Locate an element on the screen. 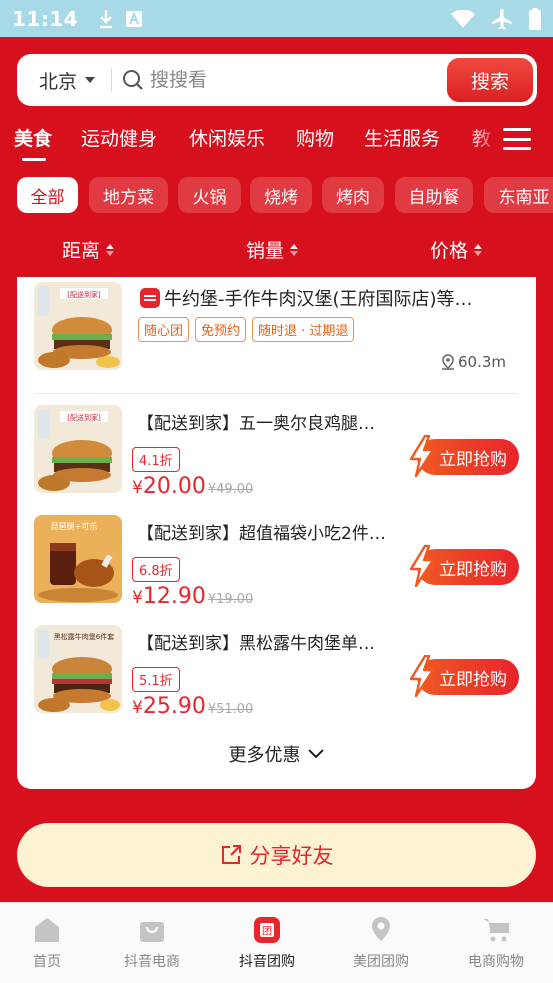 This screenshot has height=983, width=553. home-icon is located at coordinates (47, 930).